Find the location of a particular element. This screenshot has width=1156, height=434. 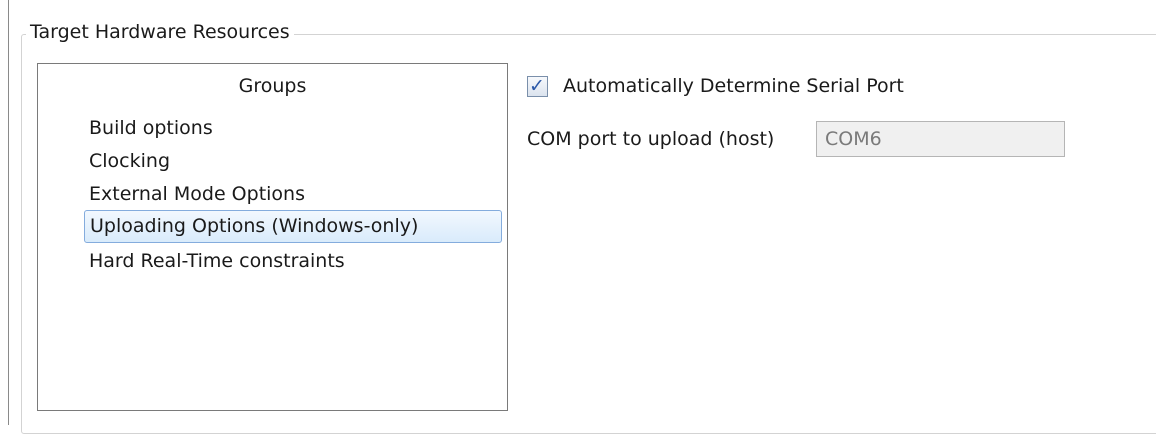

group-item-uploading-options: Uploading Options (Windows-only) is located at coordinates (293, 226).